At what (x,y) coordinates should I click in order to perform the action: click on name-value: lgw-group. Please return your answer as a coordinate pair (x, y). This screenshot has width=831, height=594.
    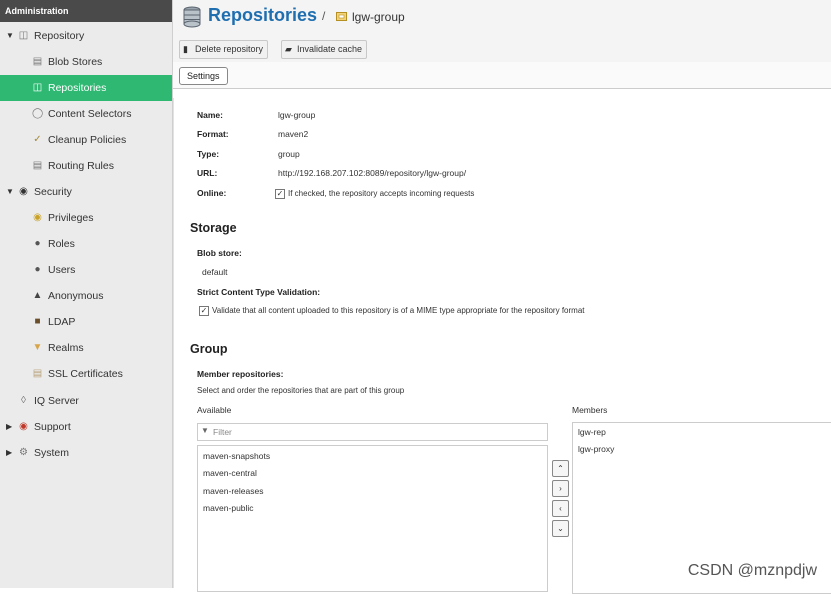
    Looking at the image, I should click on (297, 115).